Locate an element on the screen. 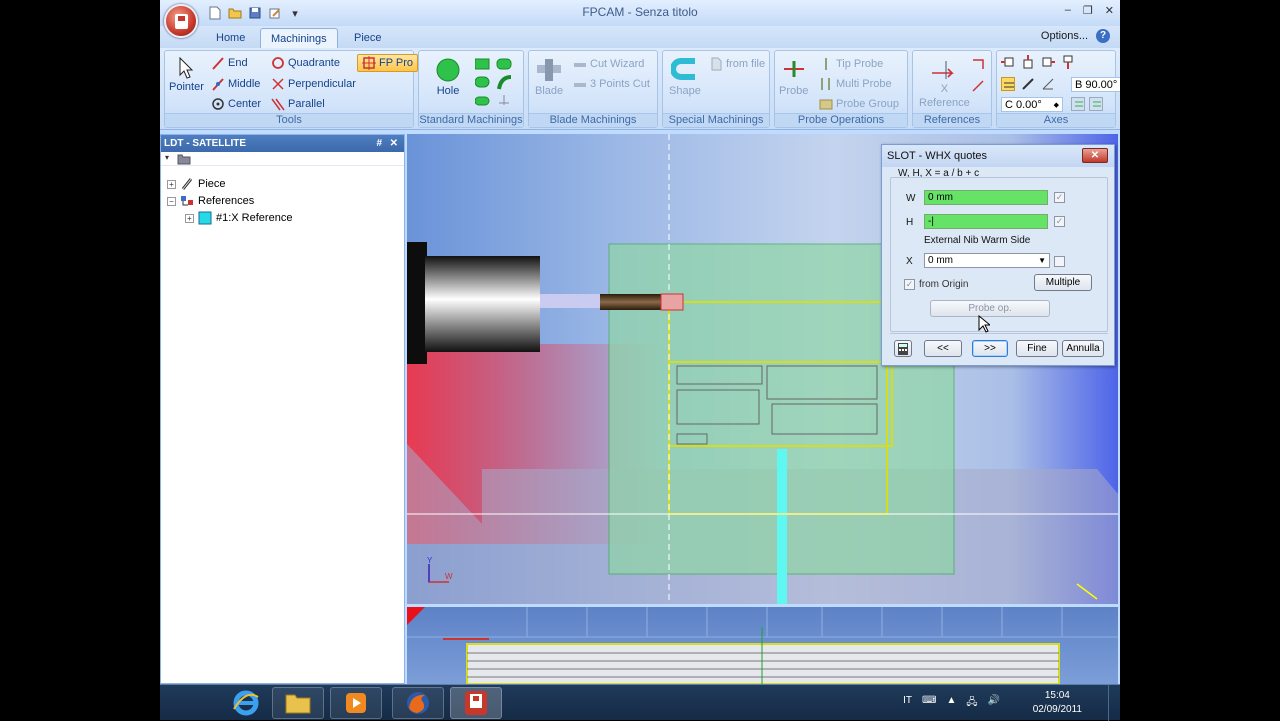 This screenshot has height=721, width=1280. axis-edit-icon is located at coordinates (1048, 84).